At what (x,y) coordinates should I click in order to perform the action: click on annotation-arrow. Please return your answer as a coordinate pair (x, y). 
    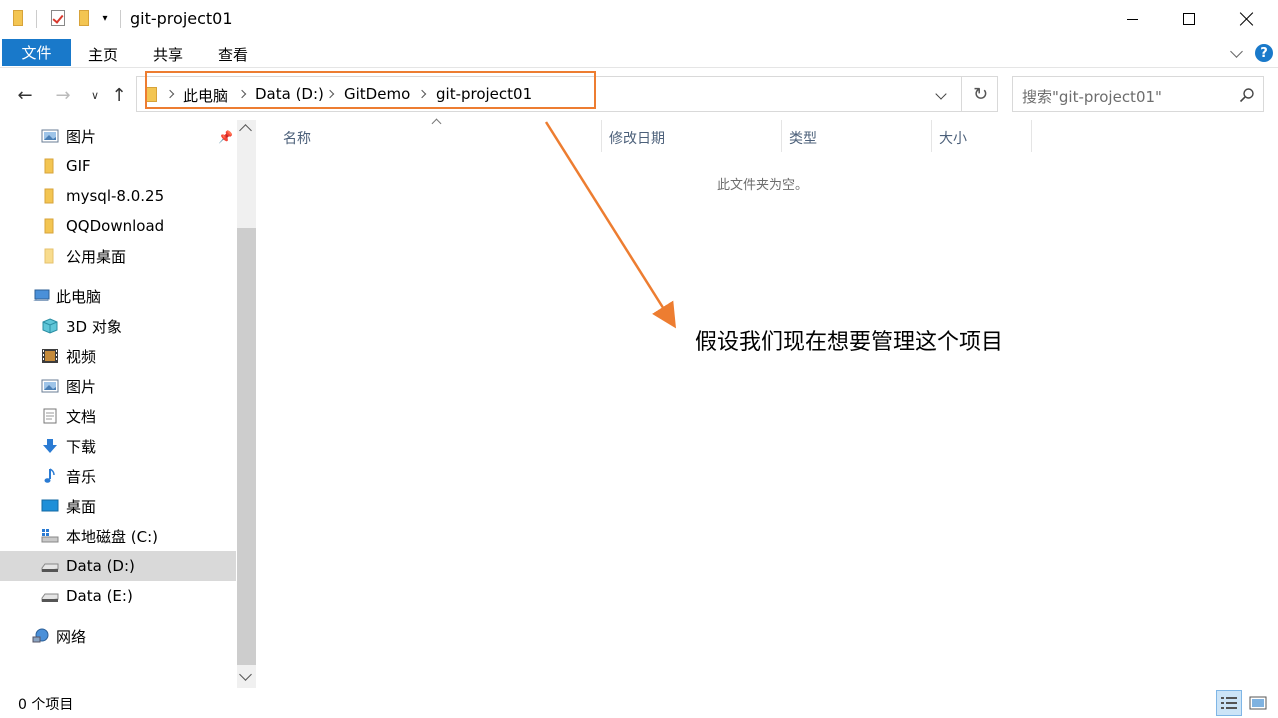
    Looking at the image, I should click on (610, 225).